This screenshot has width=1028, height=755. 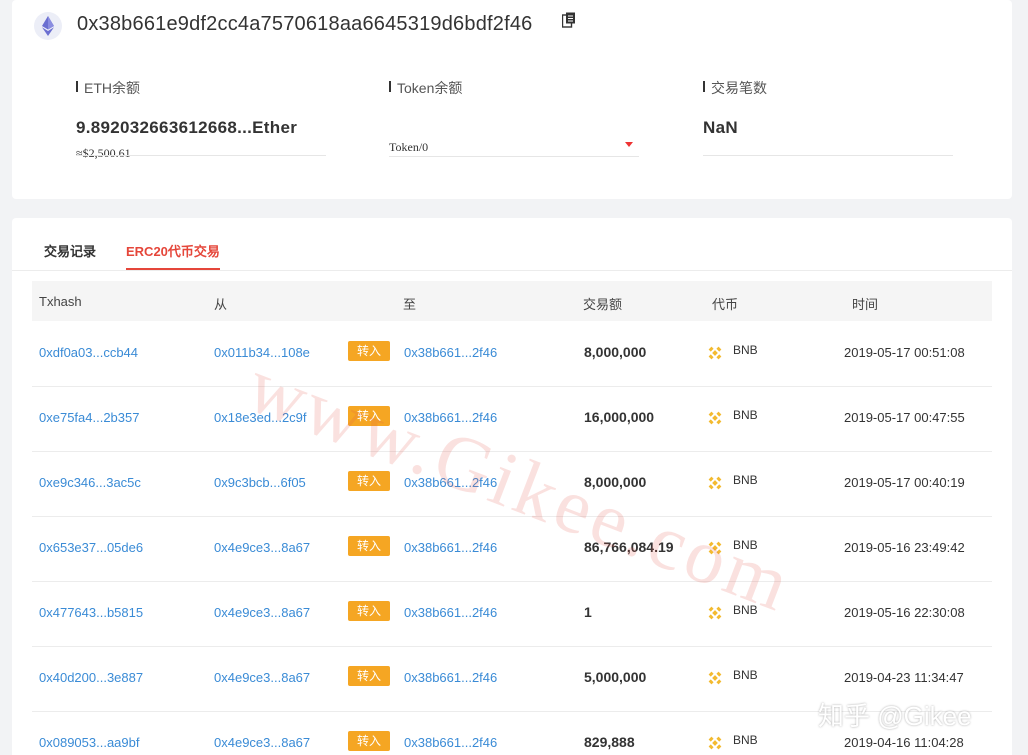 I want to click on tx-hash-link: 0xdf0a03...ccb44, so click(x=88, y=352).